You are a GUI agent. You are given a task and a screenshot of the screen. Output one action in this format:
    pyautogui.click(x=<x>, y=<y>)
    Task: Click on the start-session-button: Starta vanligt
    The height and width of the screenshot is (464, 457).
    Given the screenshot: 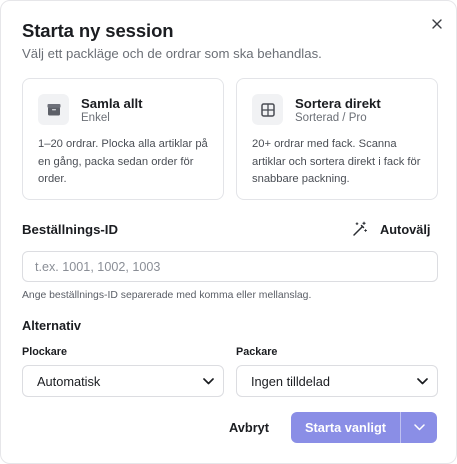 What is the action you would take?
    pyautogui.click(x=345, y=427)
    